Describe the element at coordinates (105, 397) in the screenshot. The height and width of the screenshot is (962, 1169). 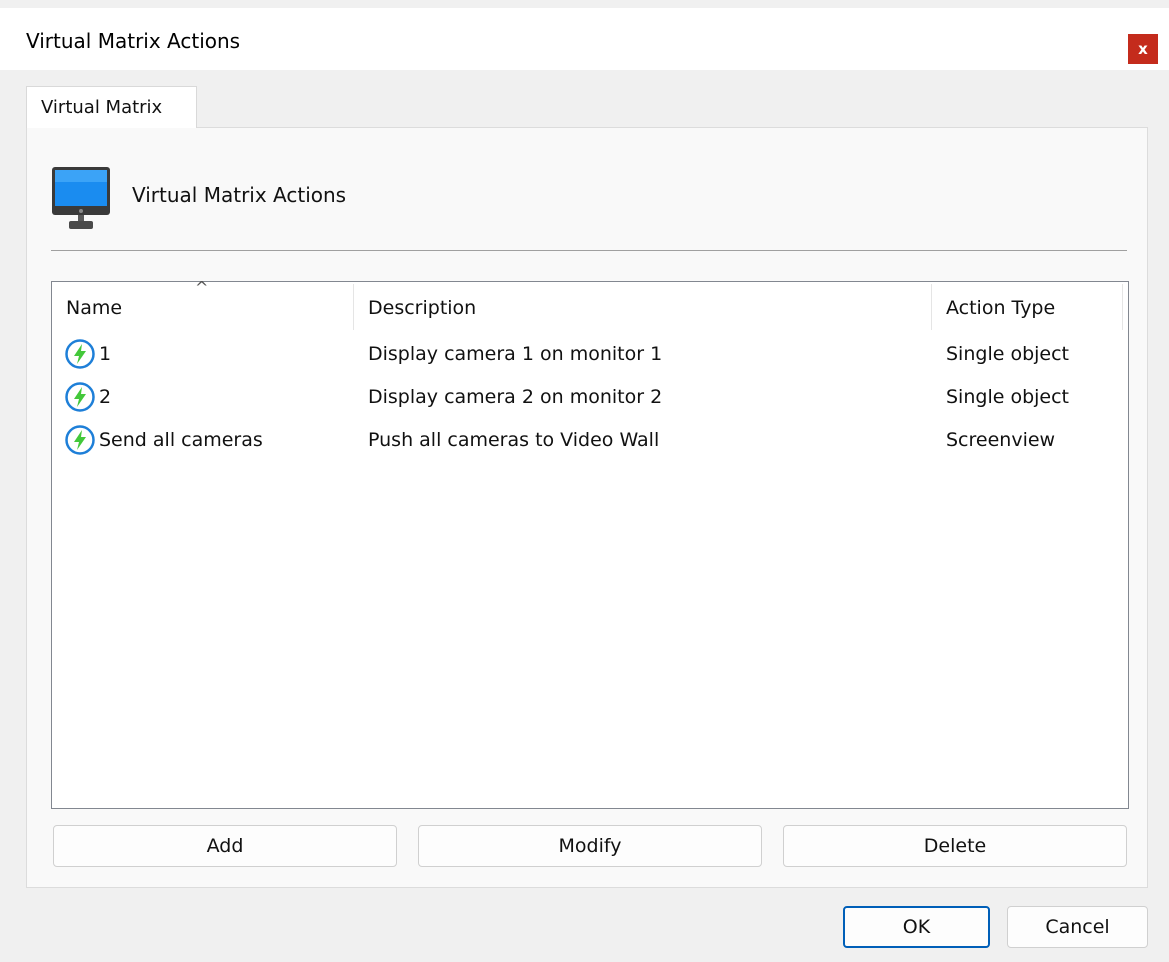
I see `row-name: 2` at that location.